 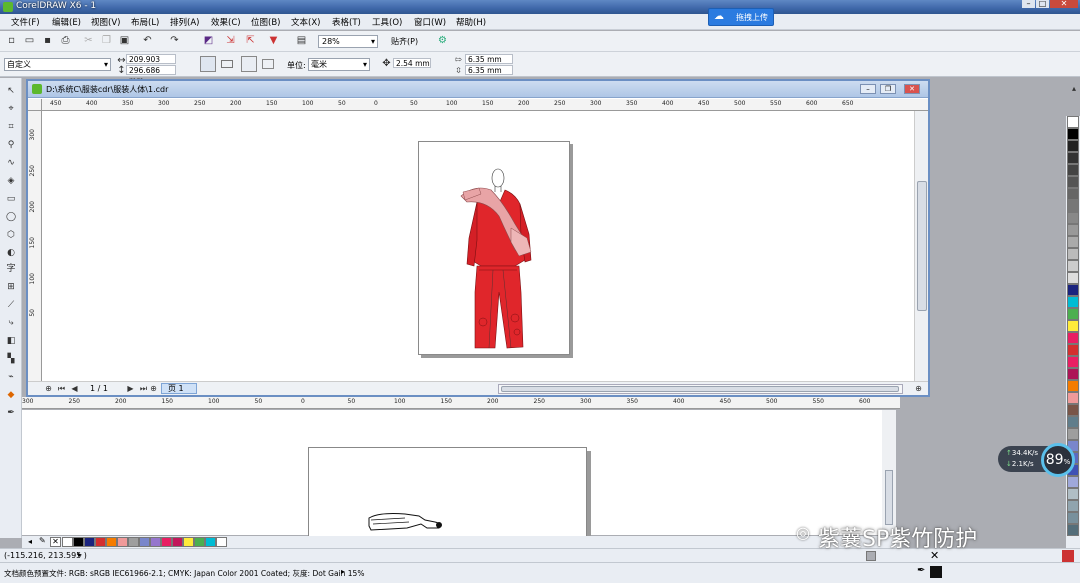 I want to click on drag-upload-button: ☁ 拖拽上传, so click(x=741, y=17).